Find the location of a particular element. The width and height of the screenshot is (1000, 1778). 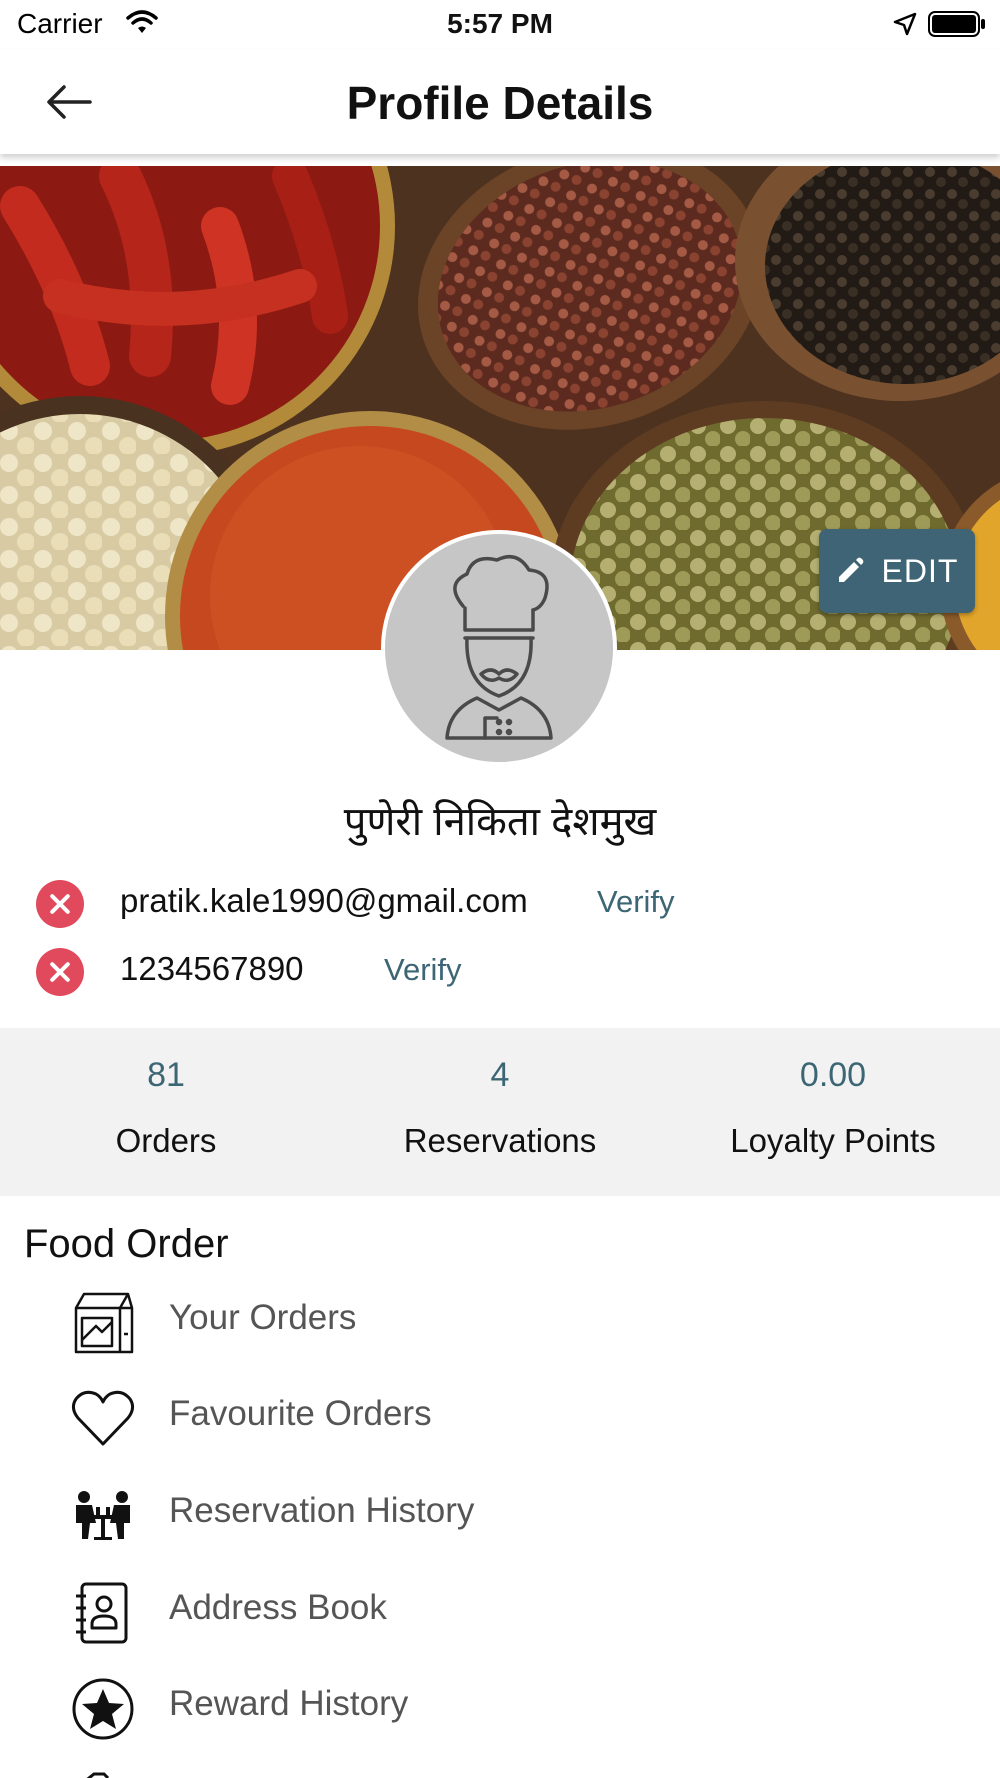

status-bar: Carrier 5:57 PM is located at coordinates (500, 25).